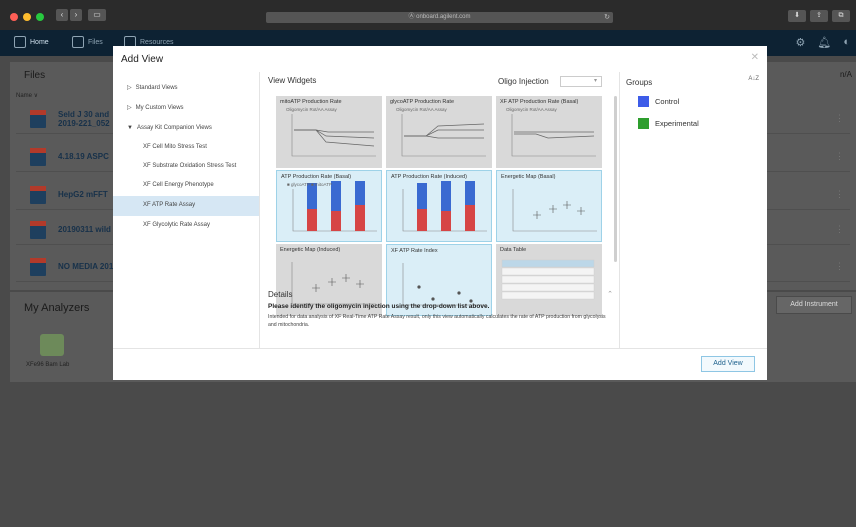 The width and height of the screenshot is (856, 527). What do you see at coordinates (20, 42) in the screenshot?
I see `home-icon` at bounding box center [20, 42].